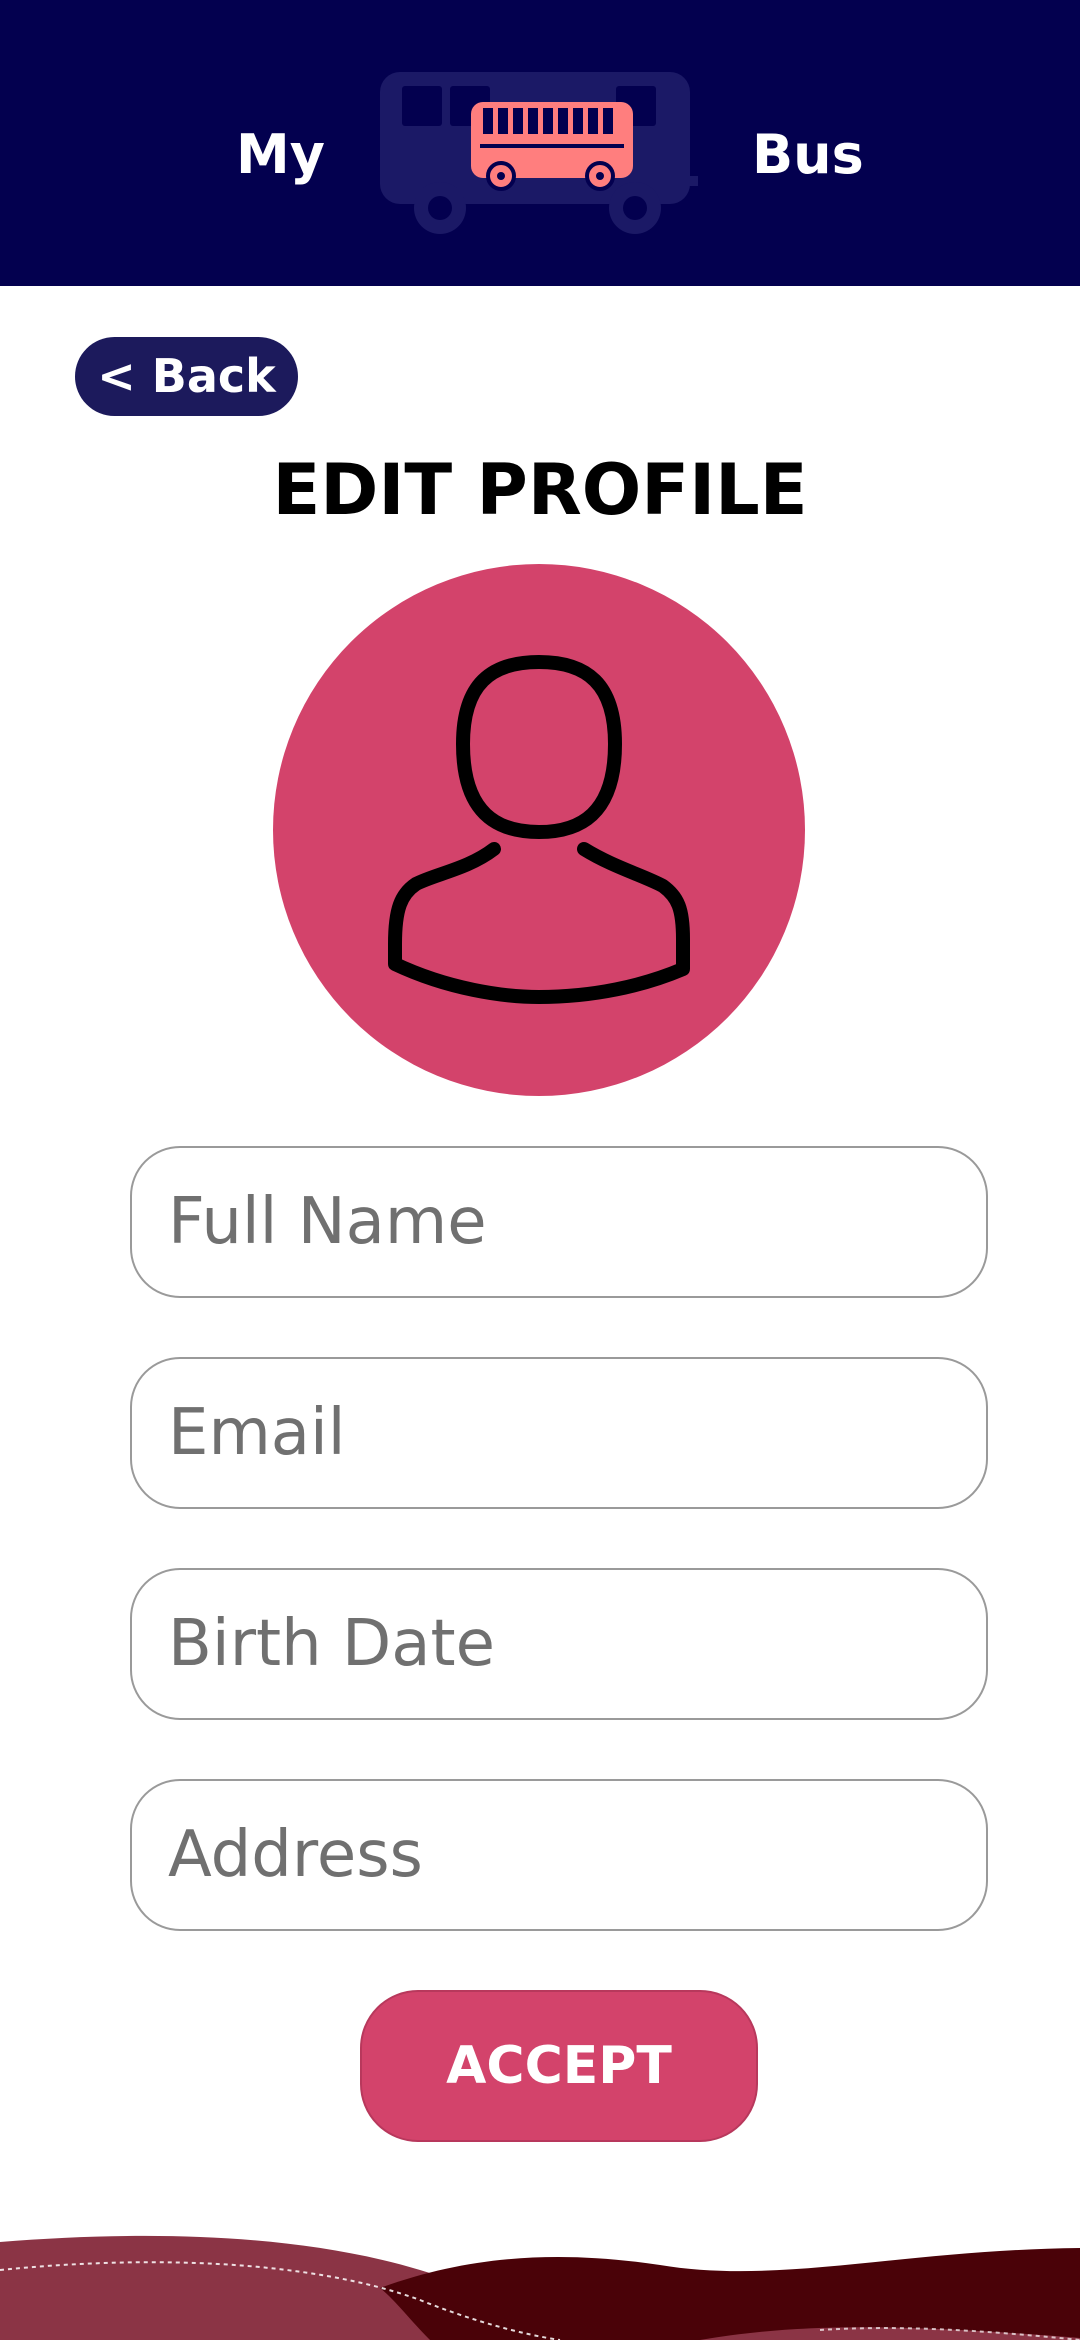 Image resolution: width=1080 pixels, height=2340 pixels. Describe the element at coordinates (559, 1222) in the screenshot. I see `full-name-input` at that location.